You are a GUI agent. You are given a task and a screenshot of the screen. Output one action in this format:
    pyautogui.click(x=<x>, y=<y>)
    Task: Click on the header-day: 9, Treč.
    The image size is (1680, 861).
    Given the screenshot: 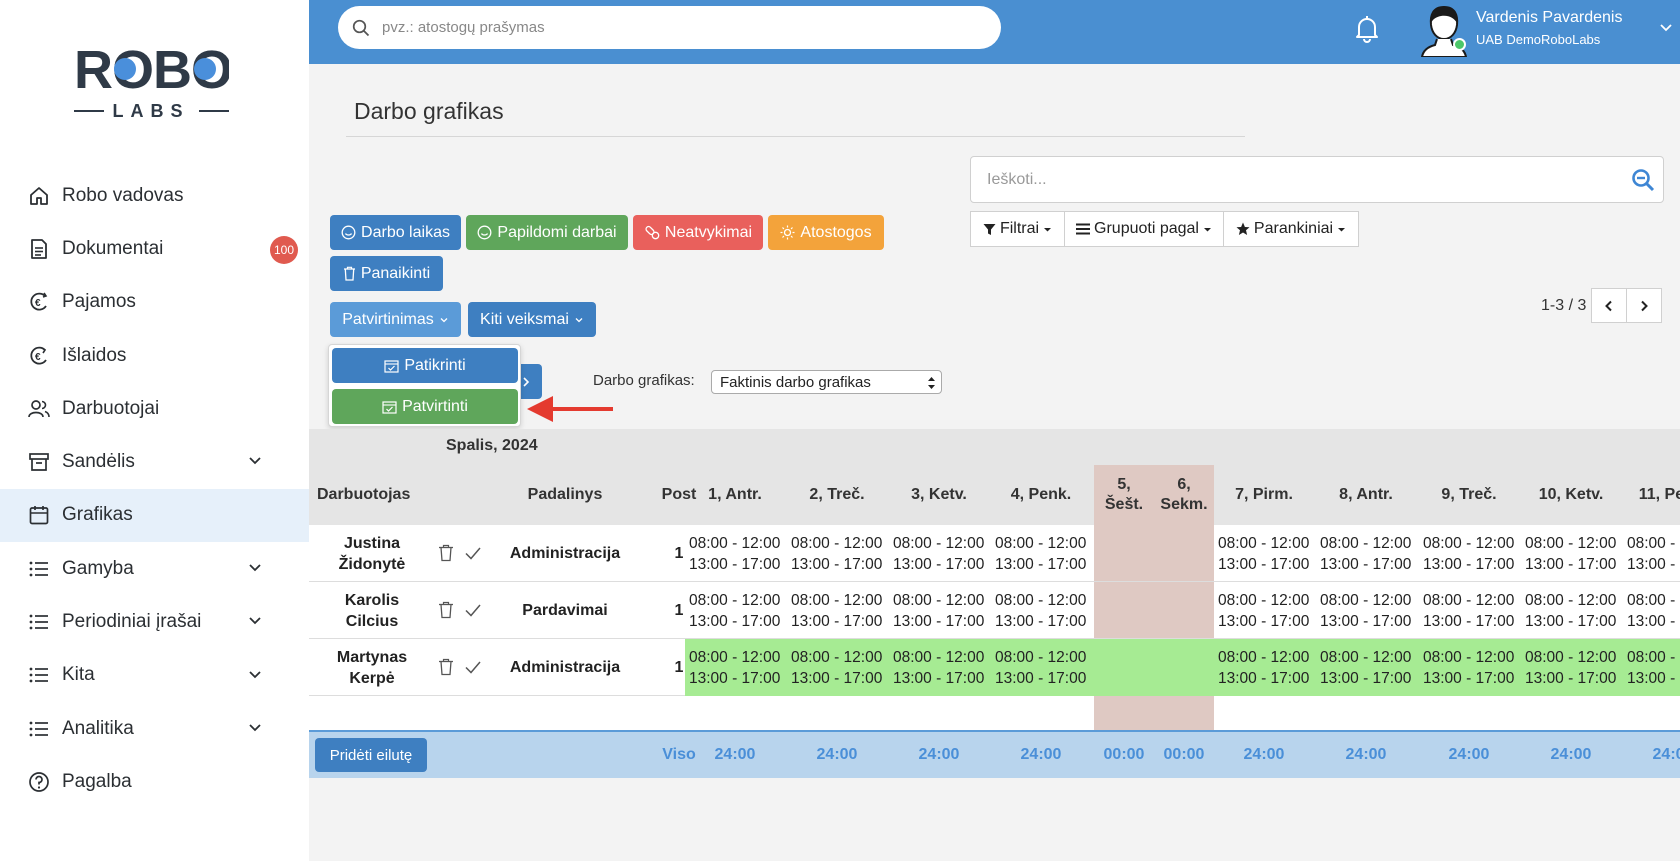 What is the action you would take?
    pyautogui.click(x=1469, y=495)
    